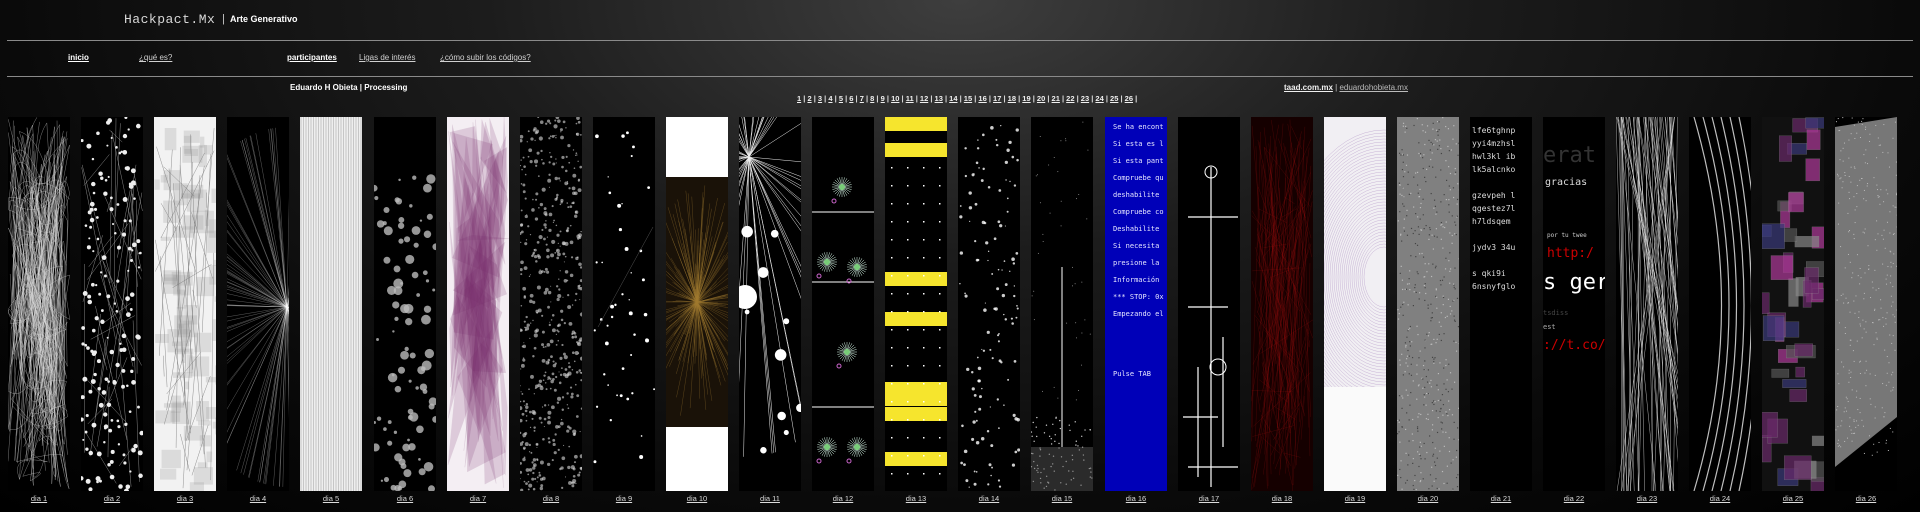  Describe the element at coordinates (405, 498) in the screenshot. I see `strip-caption-link: dia 6` at that location.